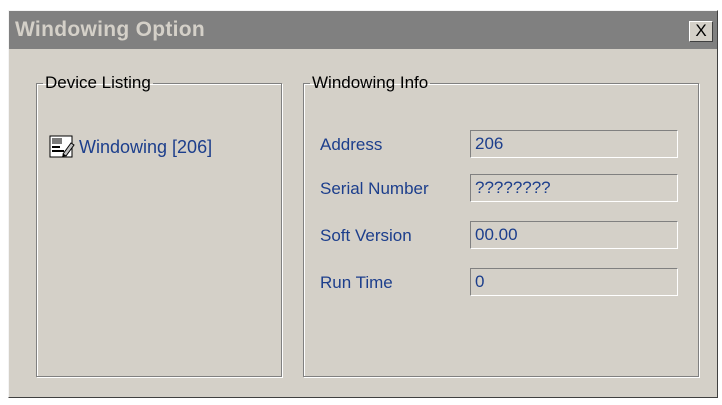 The height and width of the screenshot is (405, 722). I want to click on windowing-info-legend: Windowing Info, so click(370, 82).